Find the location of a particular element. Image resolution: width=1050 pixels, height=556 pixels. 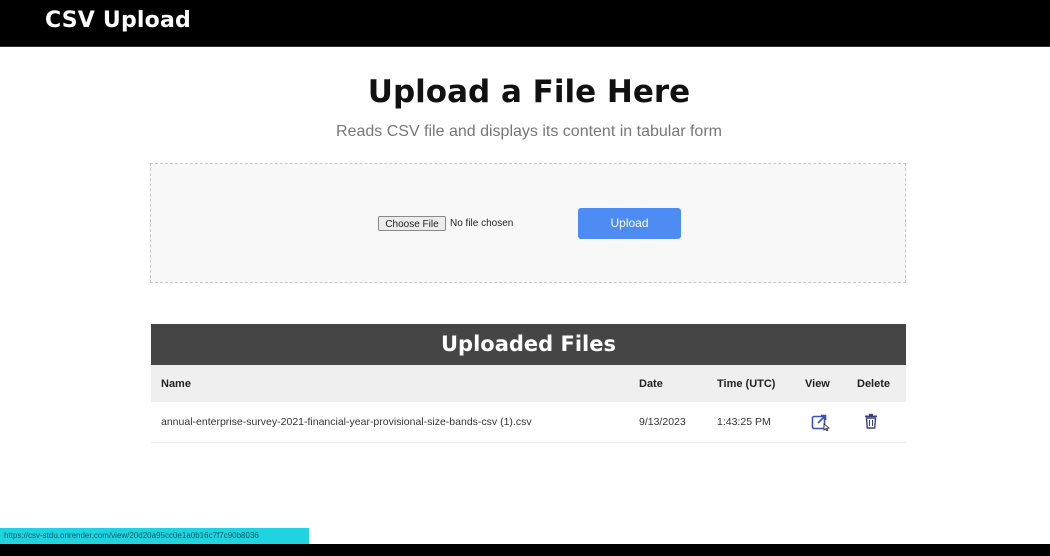

bottom-strip is located at coordinates (525, 550).